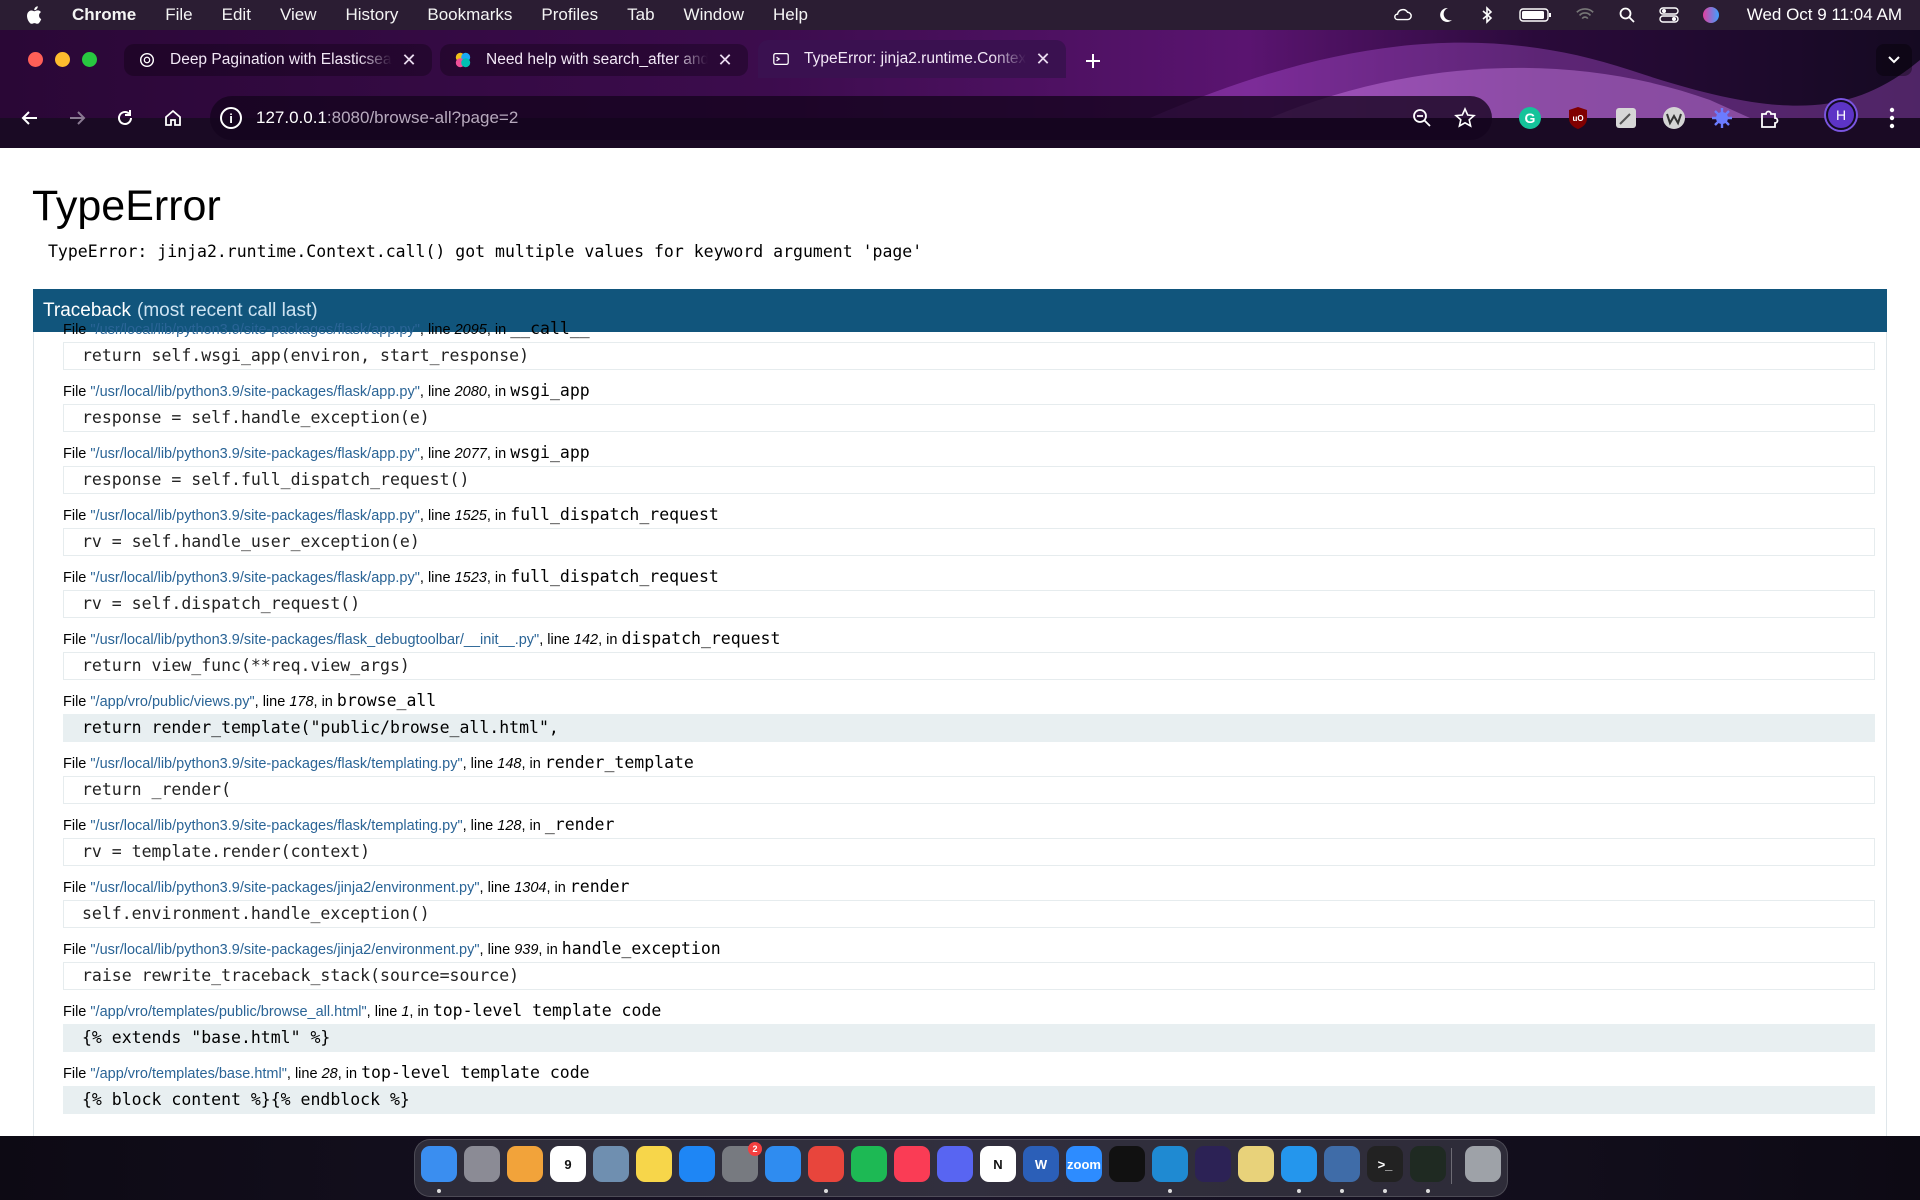 This screenshot has height=1200, width=1920. I want to click on python-icon, so click(1256, 1164).